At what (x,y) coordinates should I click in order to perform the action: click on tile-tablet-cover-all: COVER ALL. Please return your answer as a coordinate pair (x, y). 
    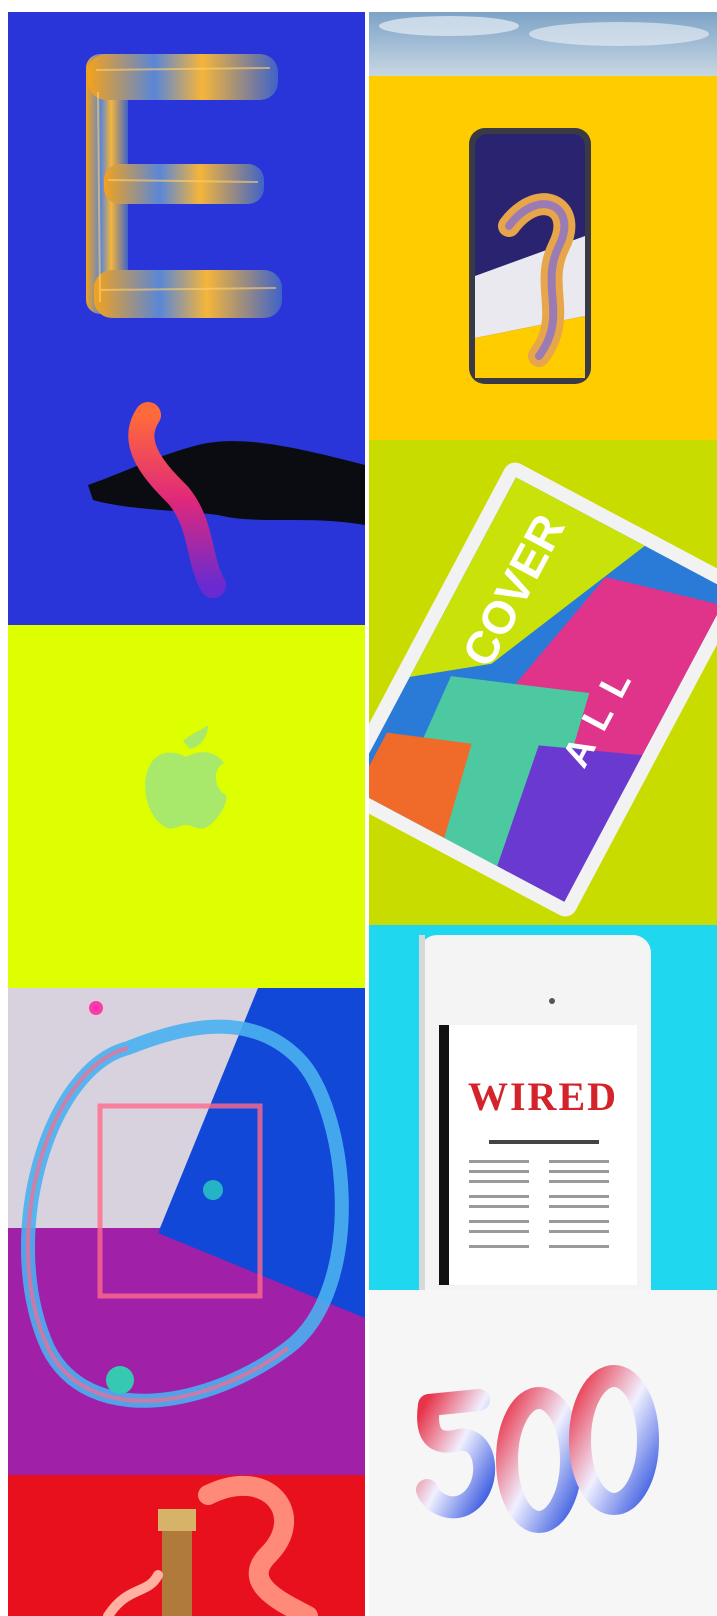
    Looking at the image, I should click on (543, 682).